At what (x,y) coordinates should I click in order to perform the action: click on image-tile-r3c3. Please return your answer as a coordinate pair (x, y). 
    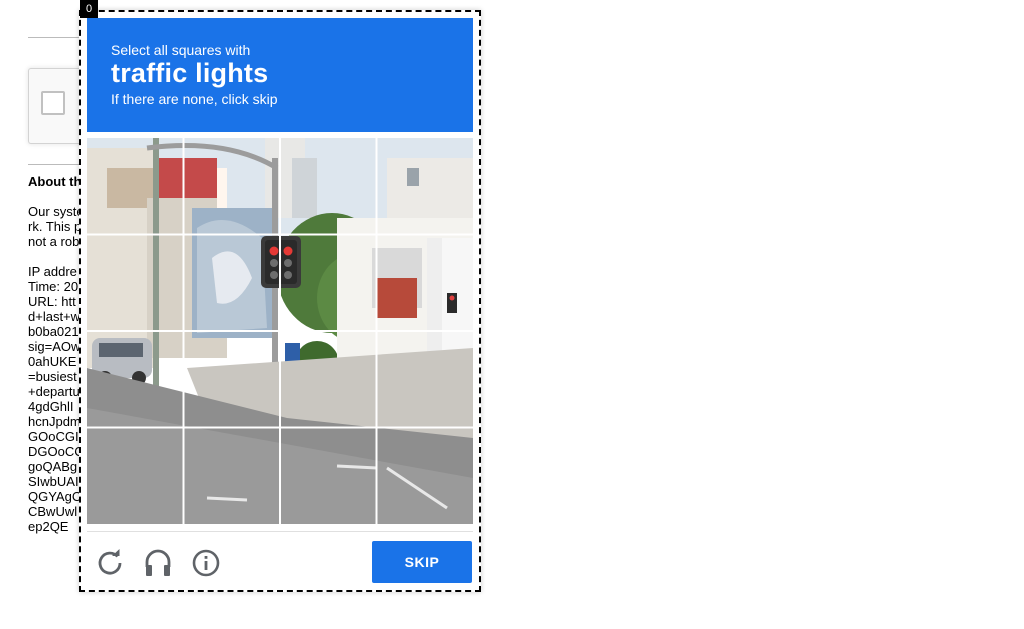
    Looking at the image, I should click on (328, 379).